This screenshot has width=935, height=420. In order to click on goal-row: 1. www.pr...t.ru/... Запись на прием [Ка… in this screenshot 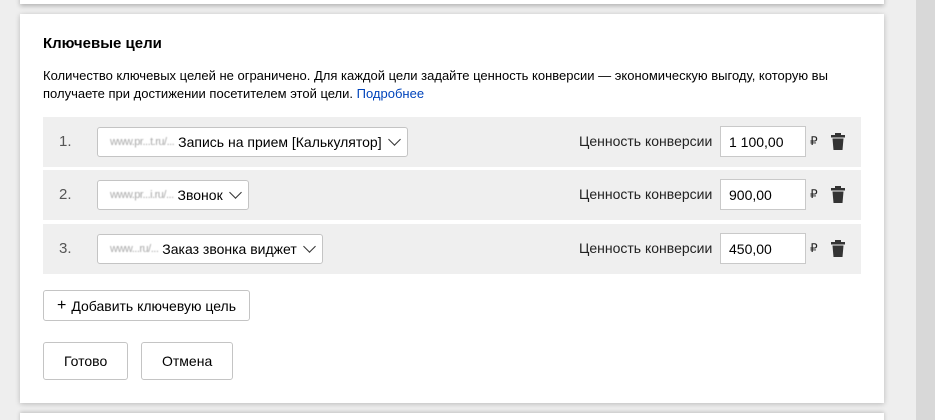, I will do `click(452, 142)`.